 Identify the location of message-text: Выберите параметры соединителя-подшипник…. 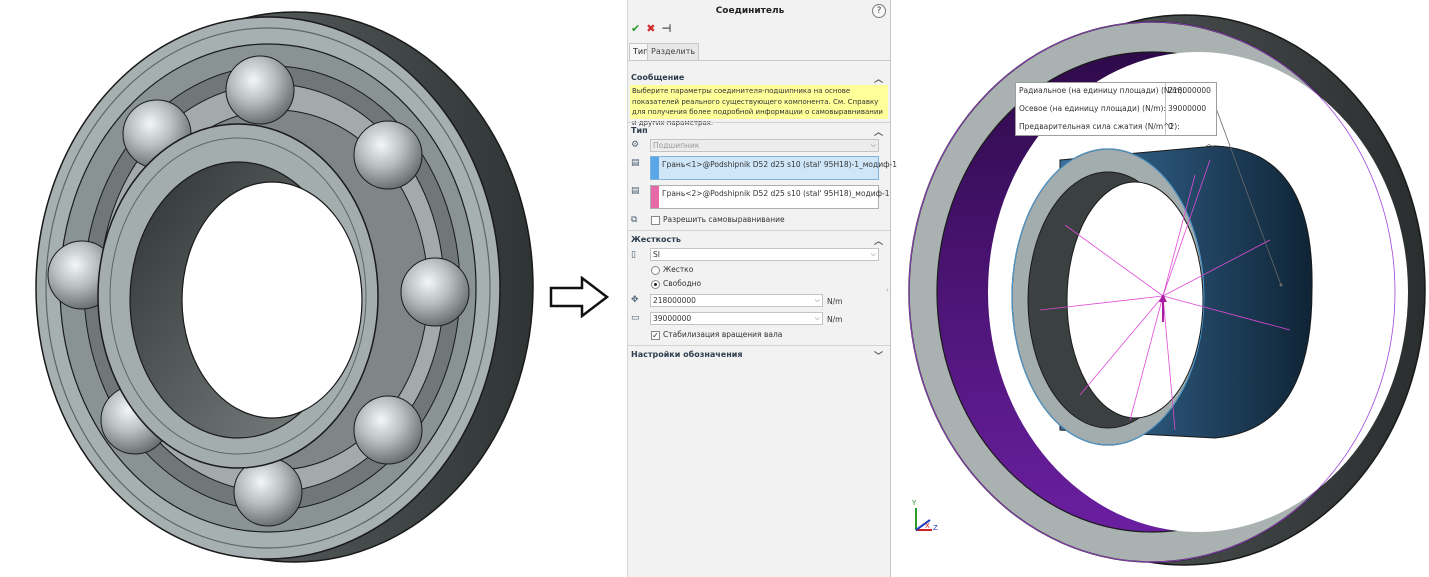
(759, 106).